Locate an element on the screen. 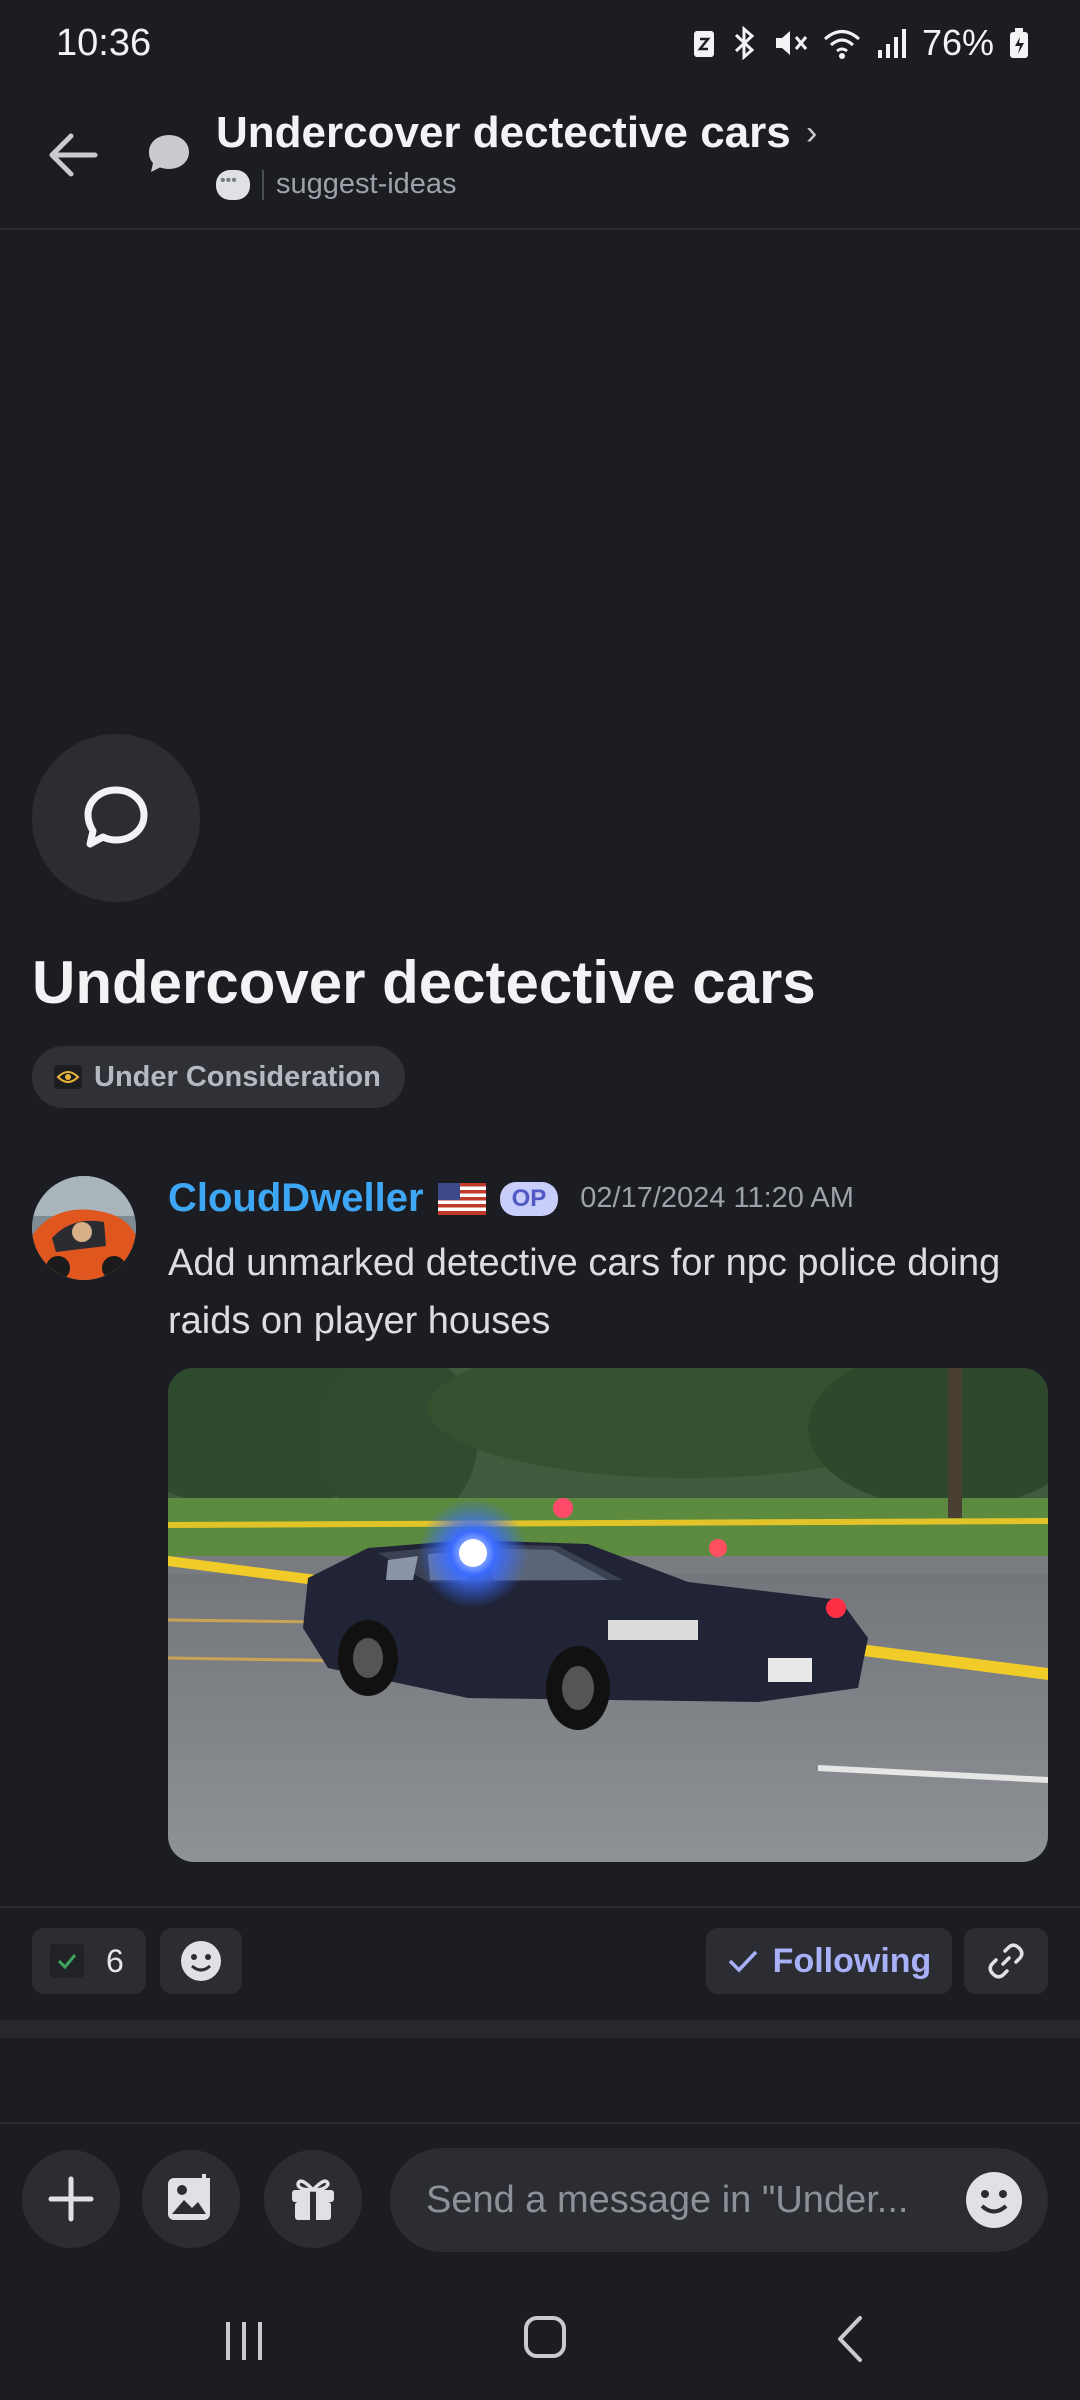 Image resolution: width=1080 pixels, height=2400 pixels. gift-icon is located at coordinates (313, 2199).